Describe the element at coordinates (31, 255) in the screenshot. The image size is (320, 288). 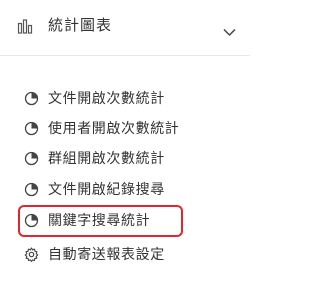
I see `gear-icon` at that location.